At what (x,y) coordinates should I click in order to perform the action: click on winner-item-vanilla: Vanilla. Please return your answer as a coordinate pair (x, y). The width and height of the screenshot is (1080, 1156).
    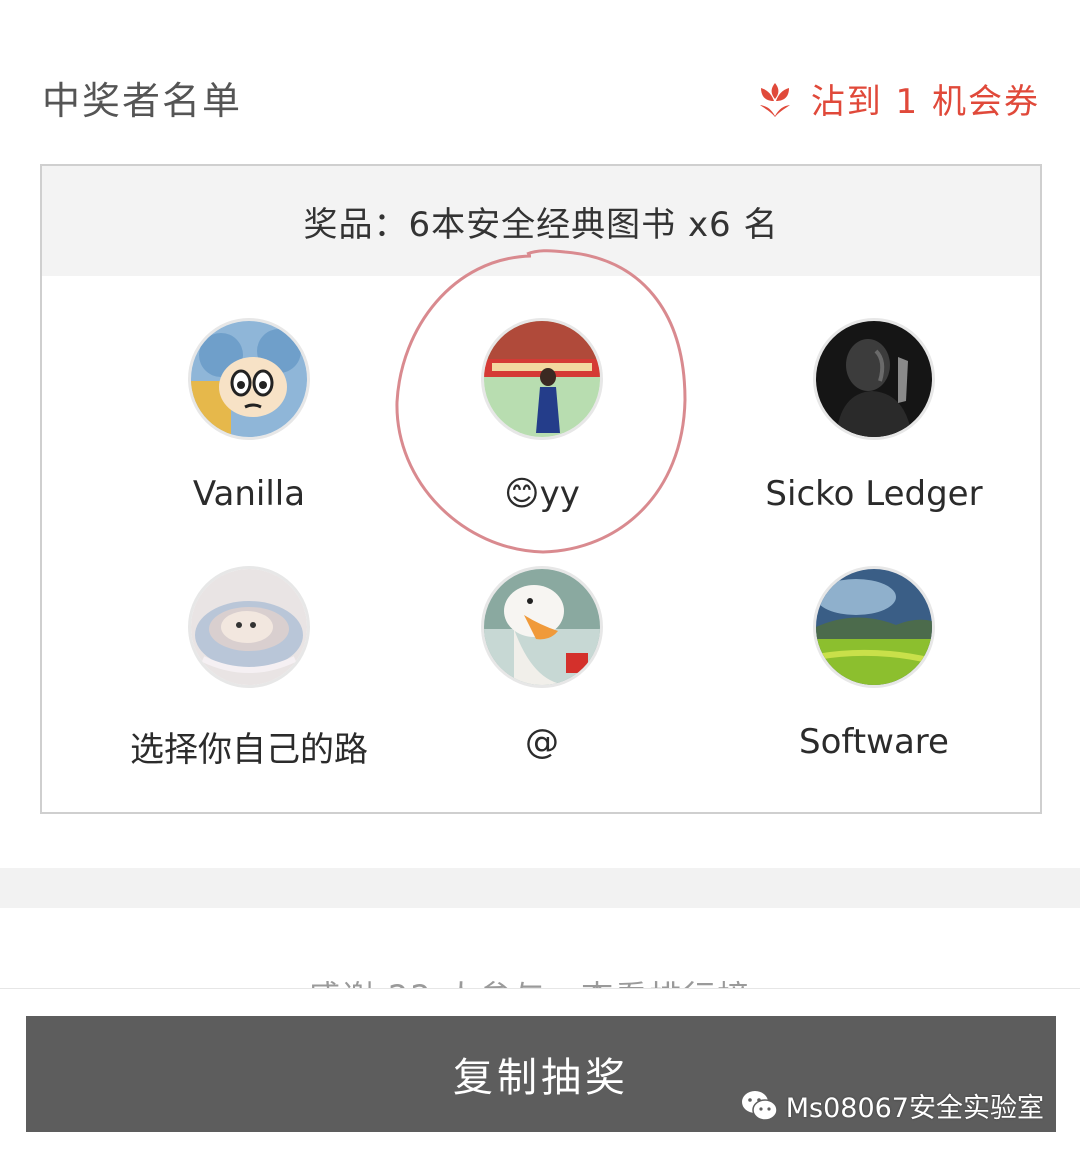
    Looking at the image, I should click on (249, 416).